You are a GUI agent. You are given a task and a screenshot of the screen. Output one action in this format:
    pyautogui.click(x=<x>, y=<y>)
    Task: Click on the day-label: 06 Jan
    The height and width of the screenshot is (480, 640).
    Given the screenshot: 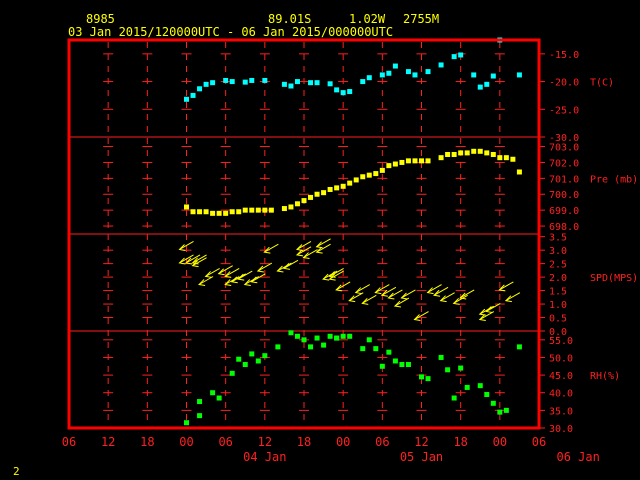 What is the action you would take?
    pyautogui.click(x=577, y=457)
    